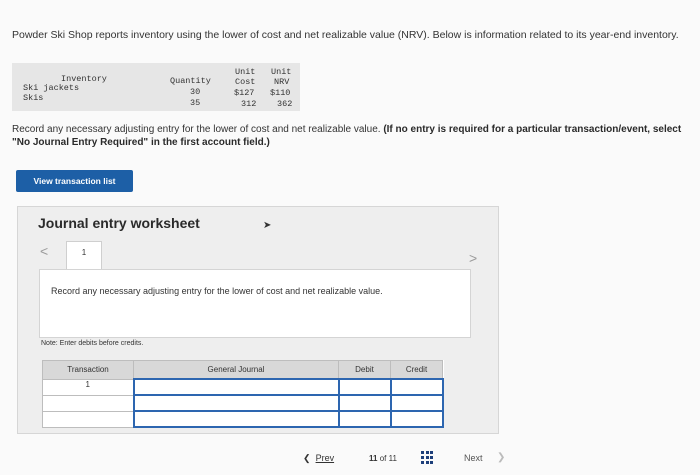 The width and height of the screenshot is (700, 475). Describe the element at coordinates (373, 458) in the screenshot. I see `page-current: 11` at that location.